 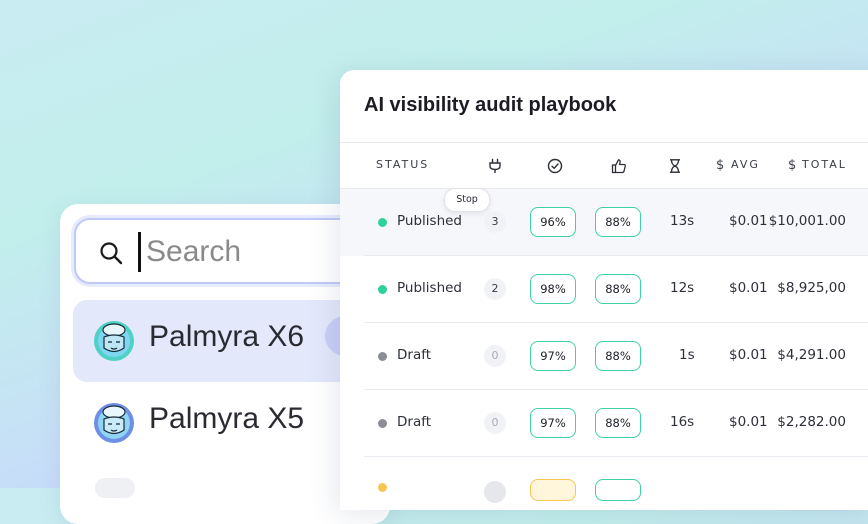 What do you see at coordinates (682, 288) in the screenshot?
I see `duration: 12s` at bounding box center [682, 288].